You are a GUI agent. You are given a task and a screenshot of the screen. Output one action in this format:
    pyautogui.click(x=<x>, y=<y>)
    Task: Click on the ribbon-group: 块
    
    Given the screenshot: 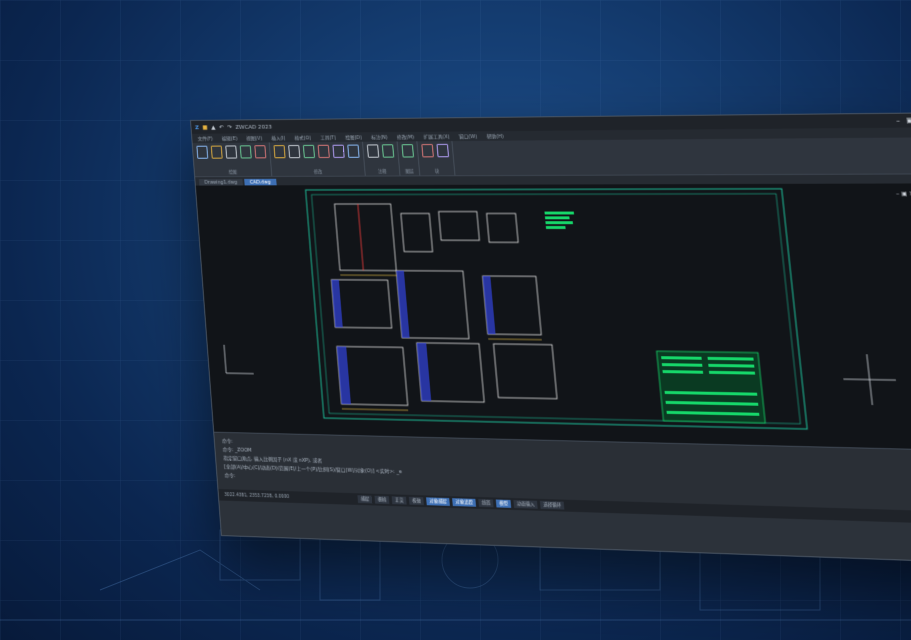 What is the action you would take?
    pyautogui.click(x=436, y=158)
    